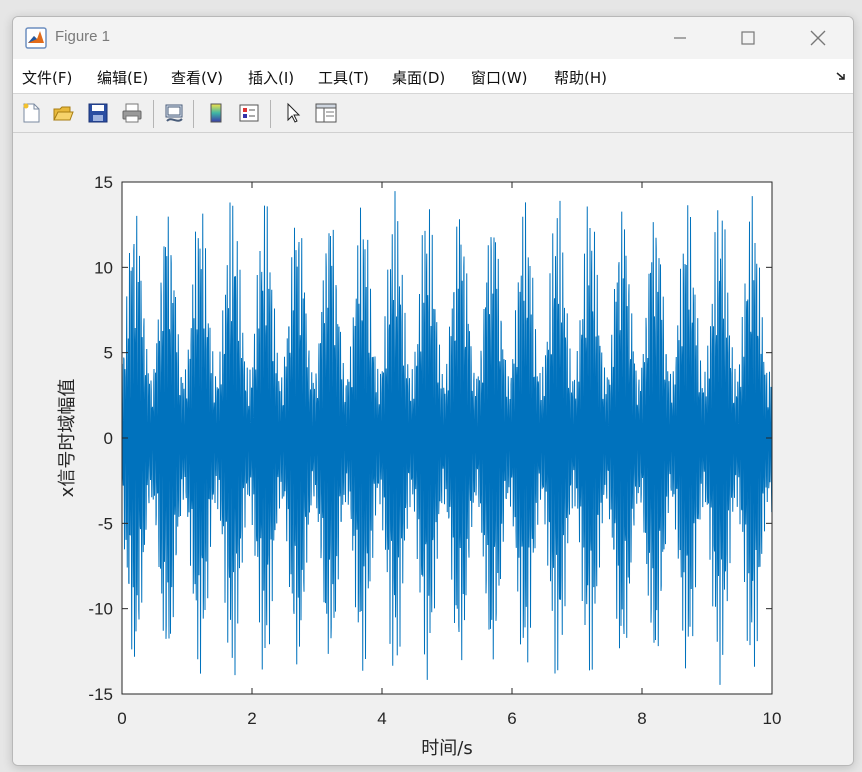 The image size is (862, 772). I want to click on x-axis-label: 时间/s, so click(446, 748).